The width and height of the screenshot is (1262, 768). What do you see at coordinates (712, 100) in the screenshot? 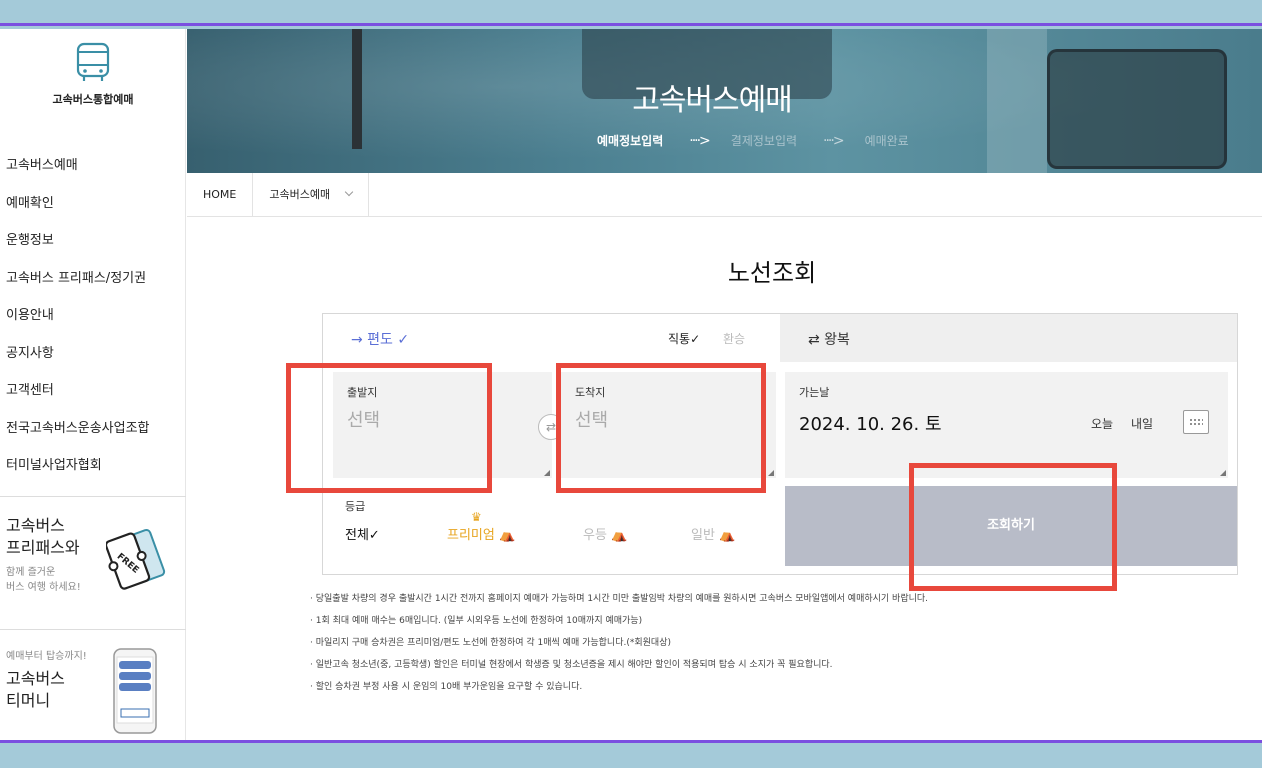
I see `banner-title: 고속버스예매` at bounding box center [712, 100].